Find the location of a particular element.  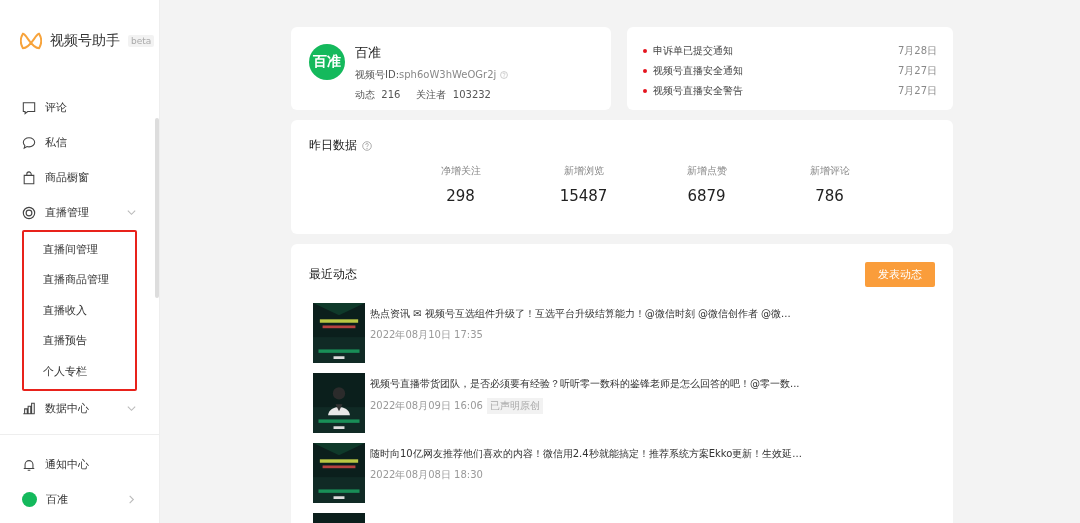

shopping-bag-icon is located at coordinates (29, 177).